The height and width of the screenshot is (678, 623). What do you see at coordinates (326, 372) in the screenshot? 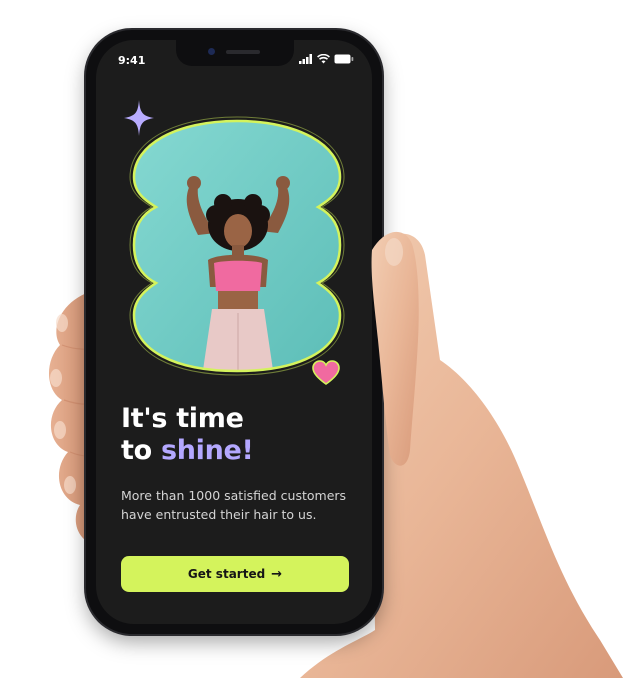
I see `heart-icon` at bounding box center [326, 372].